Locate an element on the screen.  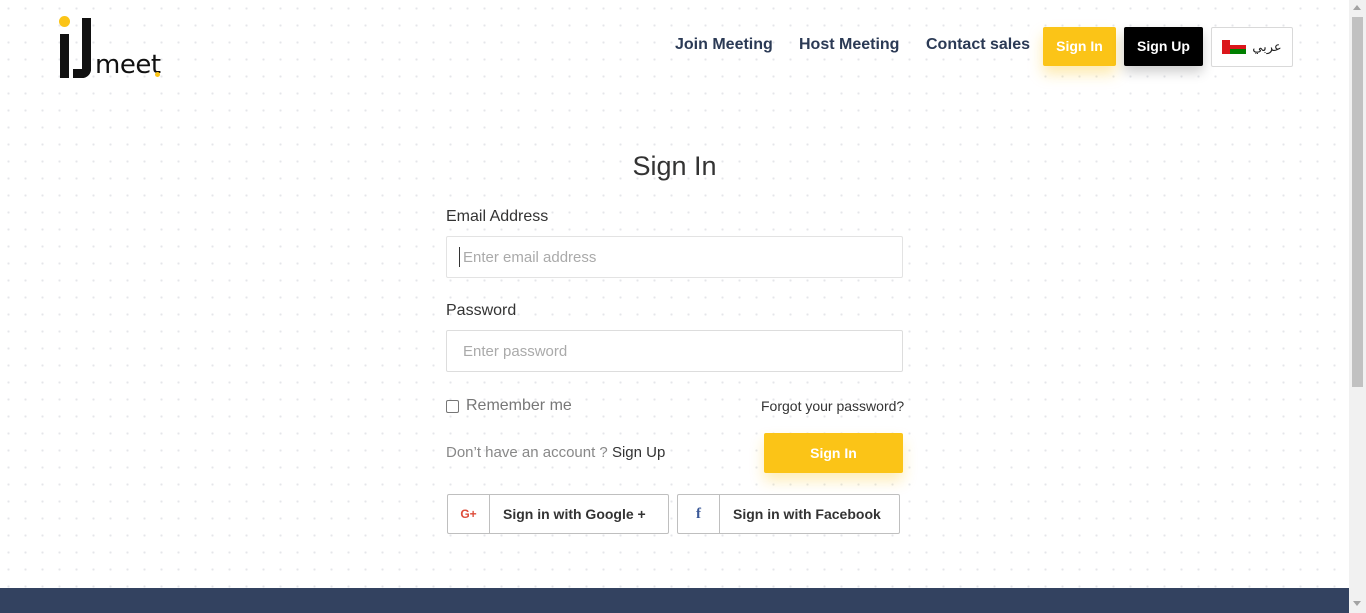
logo-period-icon is located at coordinates (157, 74).